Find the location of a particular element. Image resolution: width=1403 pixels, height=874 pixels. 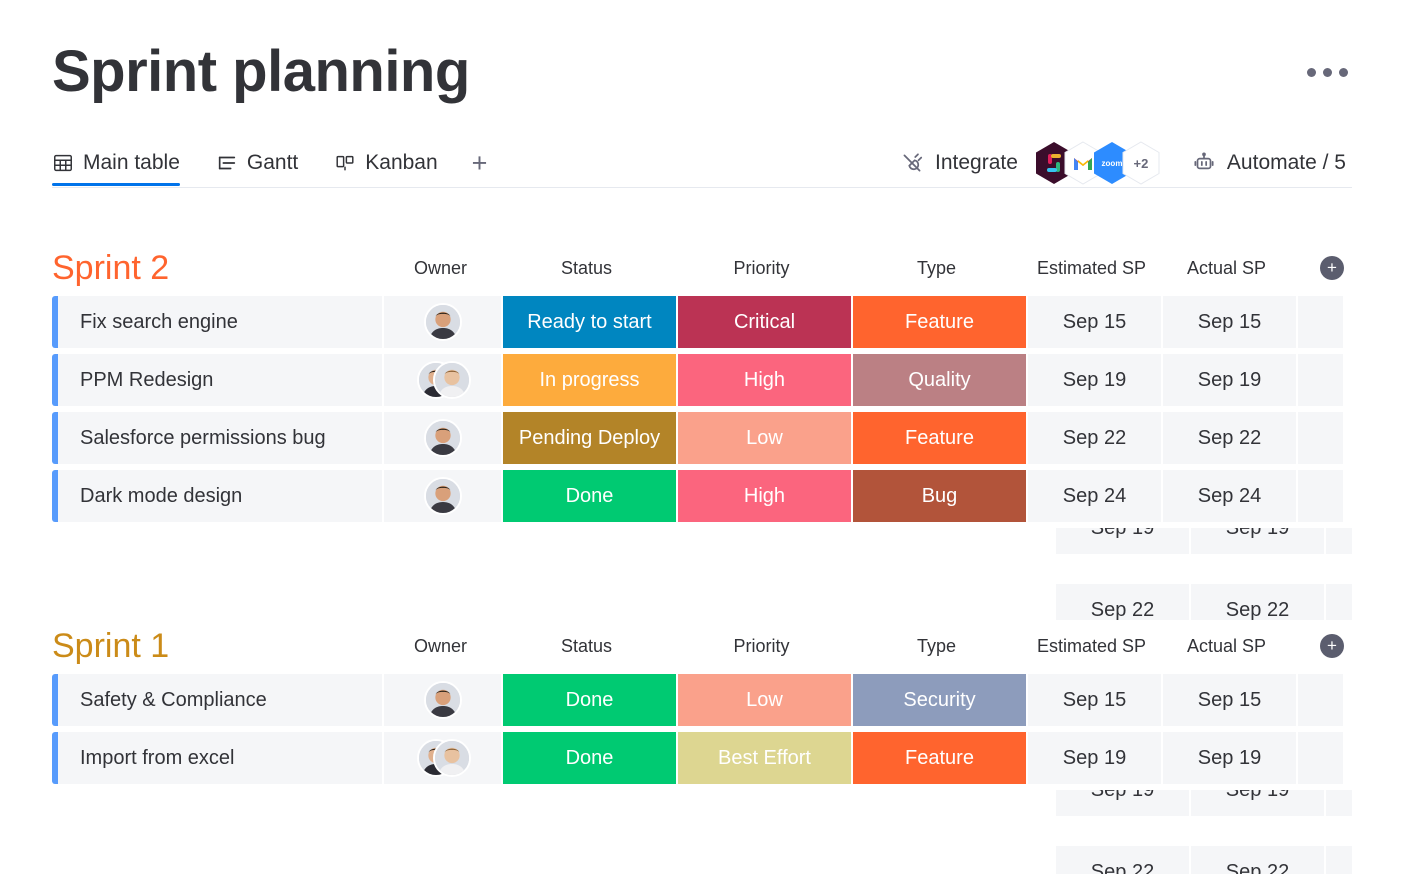

add-view-button: + is located at coordinates (480, 163).